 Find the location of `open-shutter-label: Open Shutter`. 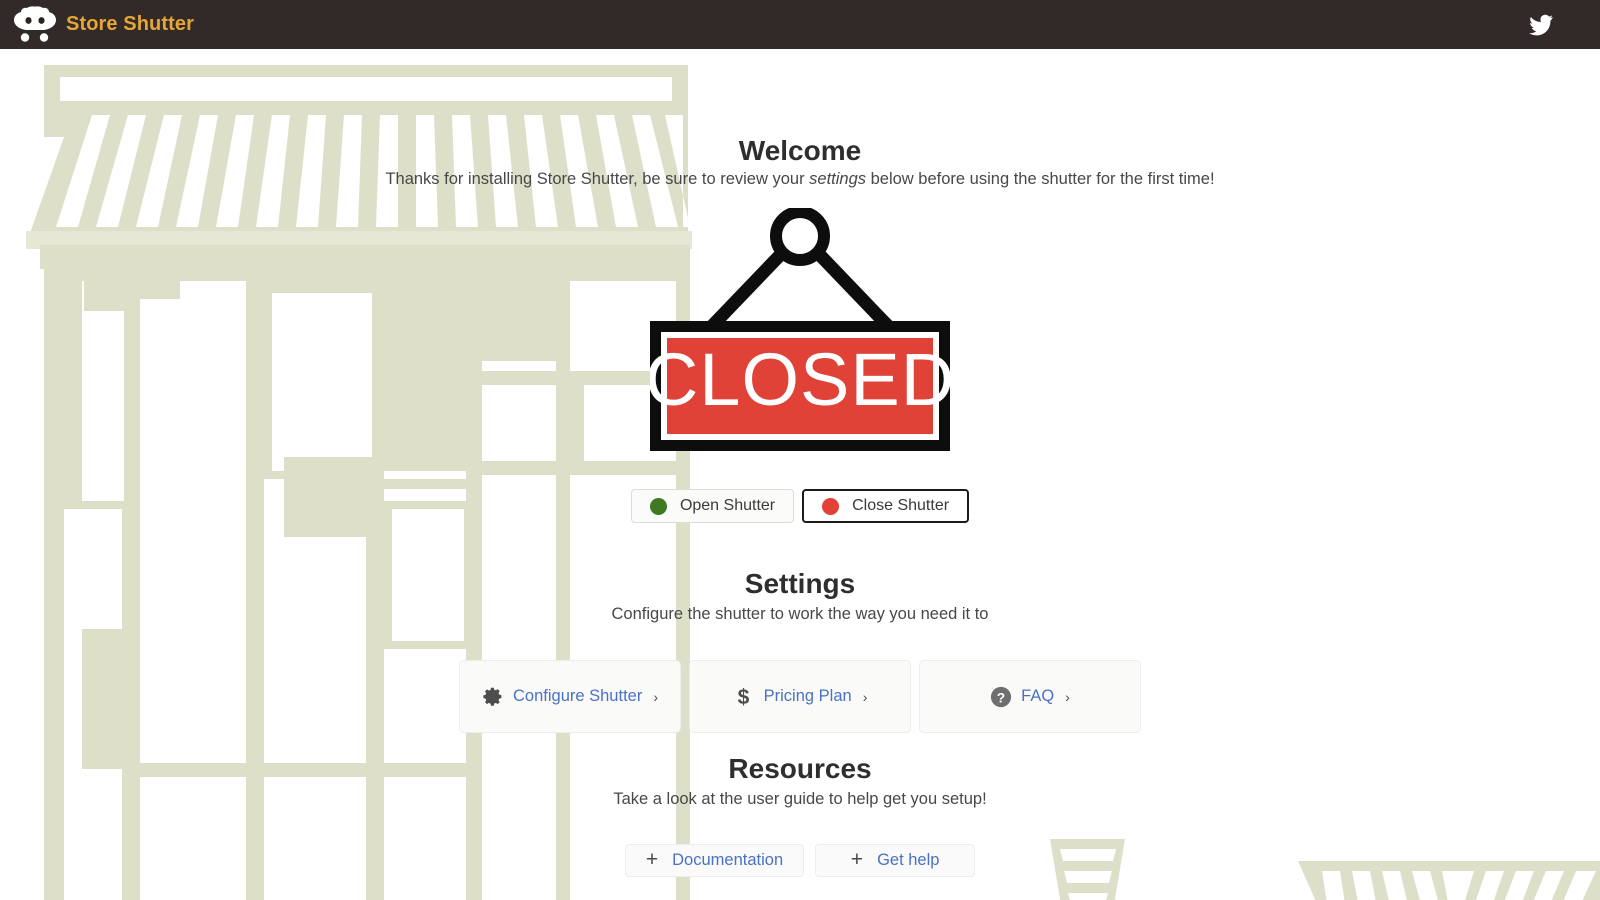

open-shutter-label: Open Shutter is located at coordinates (727, 505).